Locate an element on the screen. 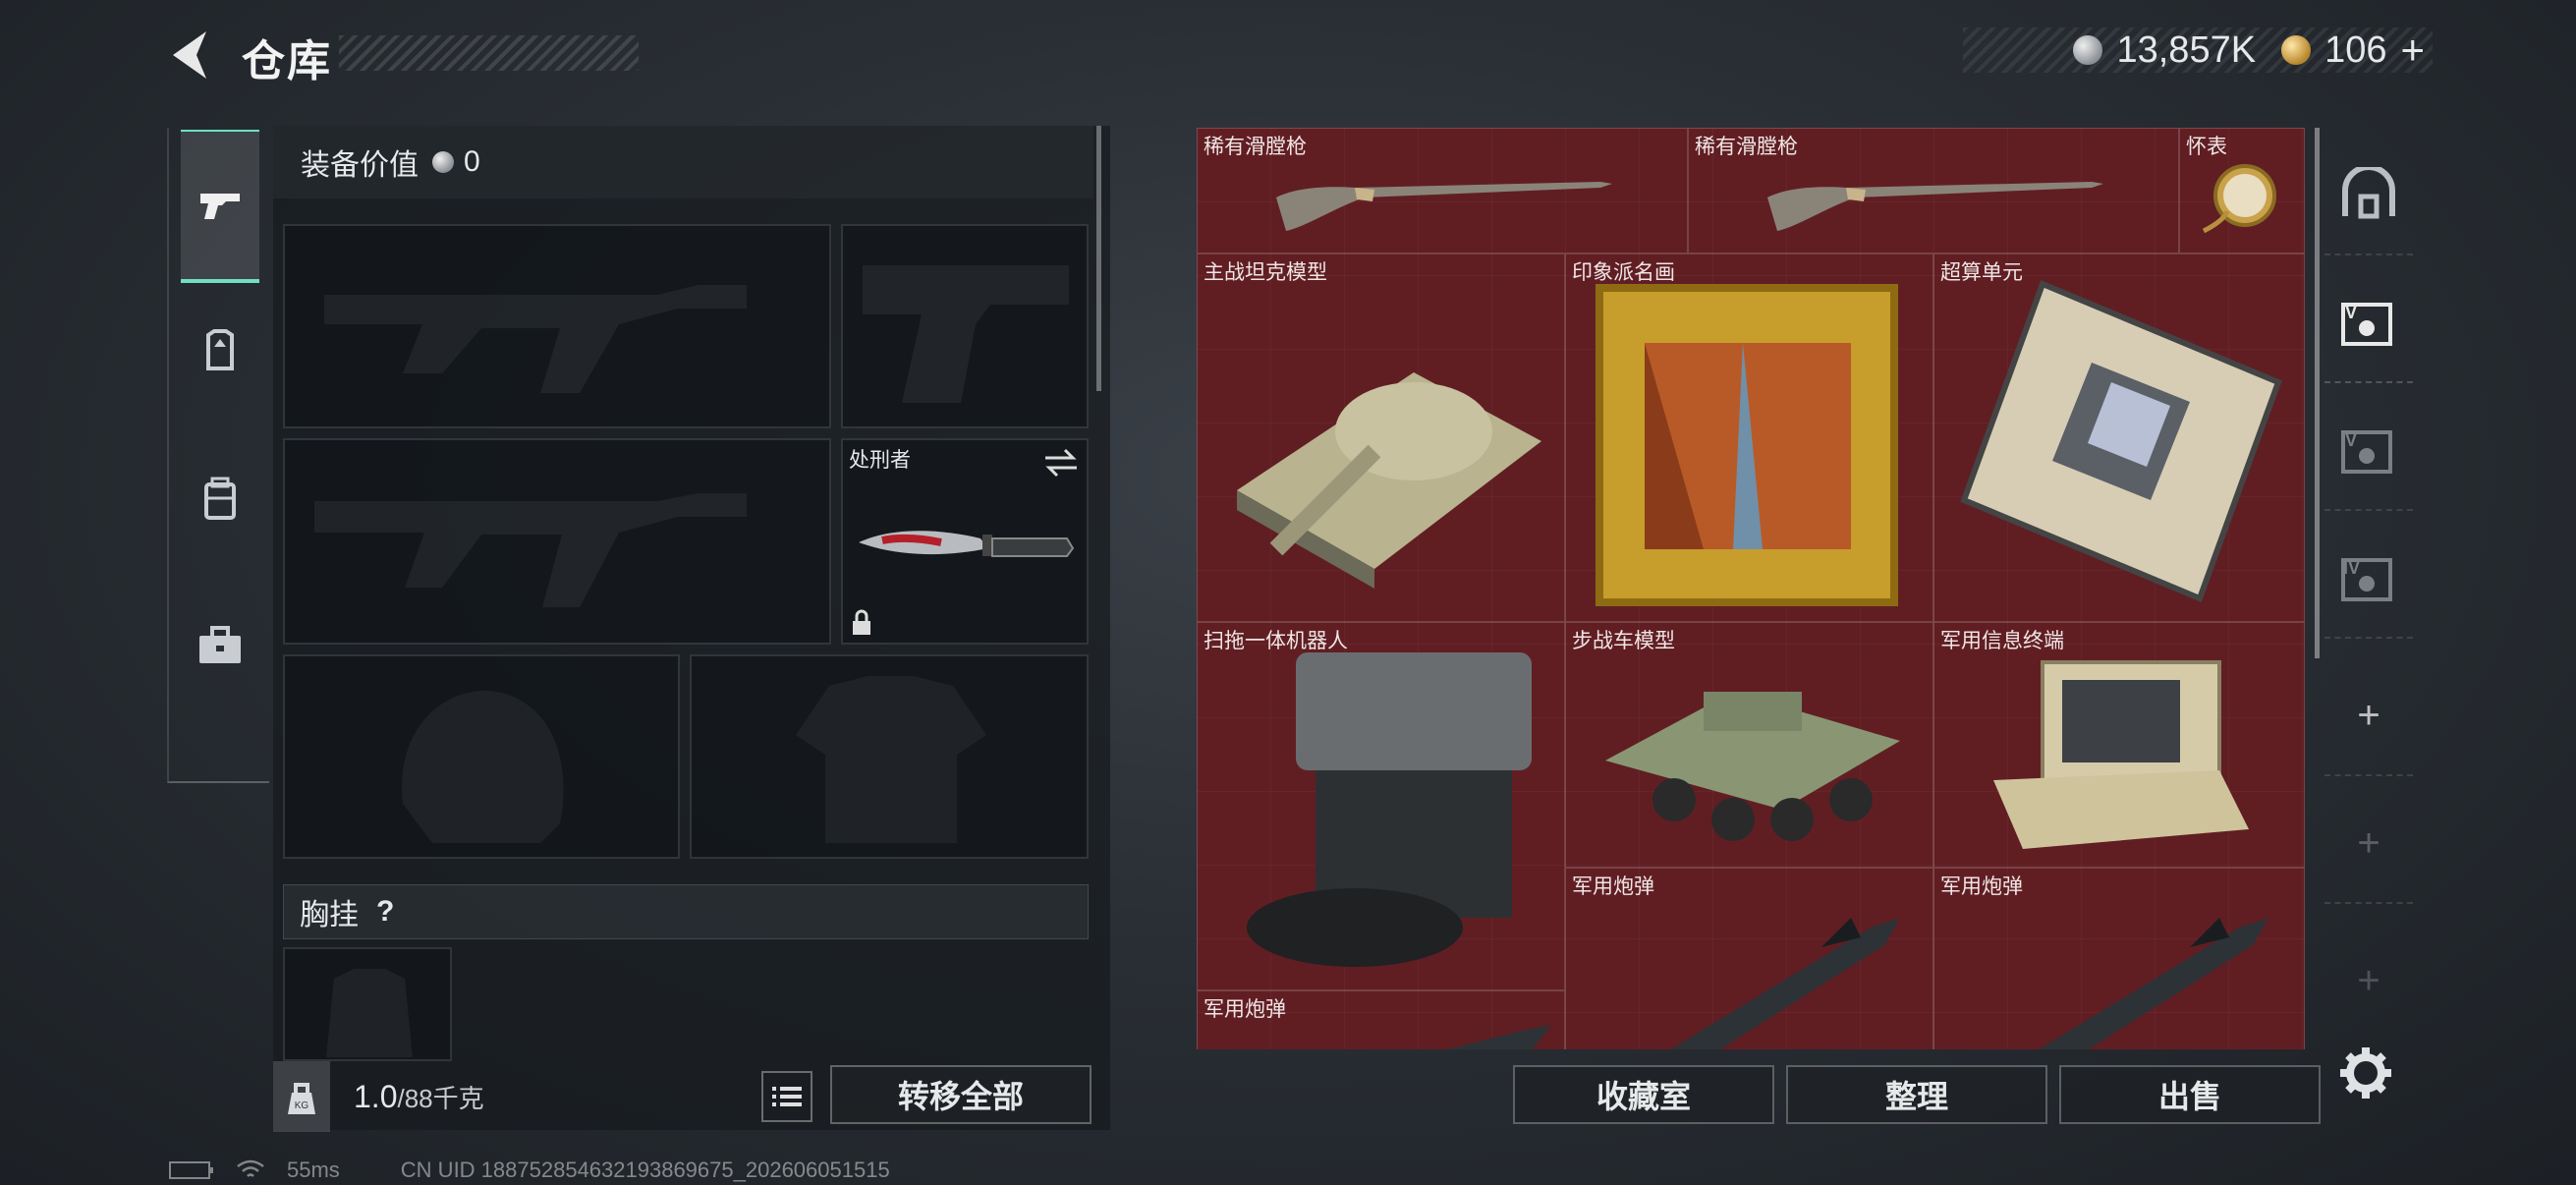 The height and width of the screenshot is (1185, 2576). vest-silhouette-icon is located at coordinates (891, 759).